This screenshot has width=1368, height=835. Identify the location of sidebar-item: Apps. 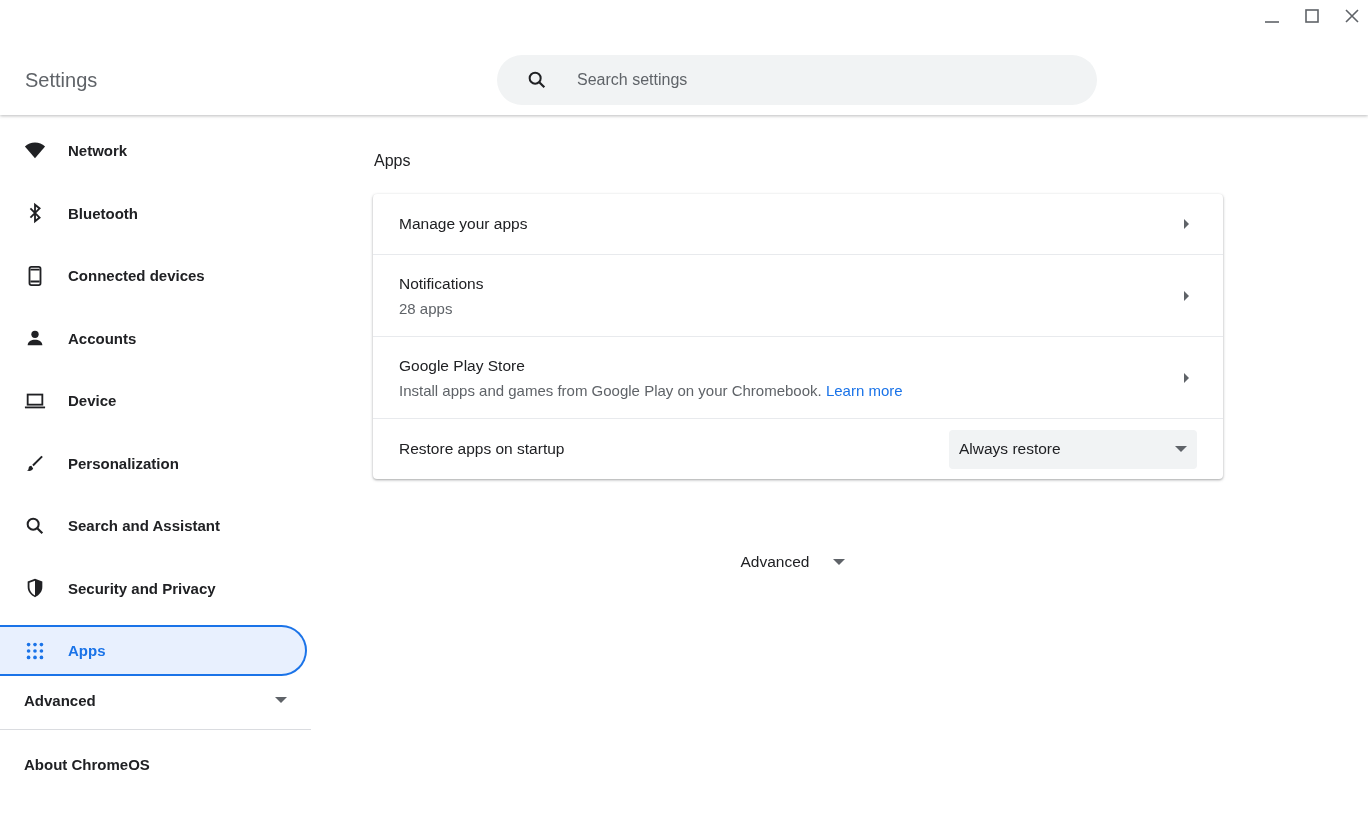
(153, 650).